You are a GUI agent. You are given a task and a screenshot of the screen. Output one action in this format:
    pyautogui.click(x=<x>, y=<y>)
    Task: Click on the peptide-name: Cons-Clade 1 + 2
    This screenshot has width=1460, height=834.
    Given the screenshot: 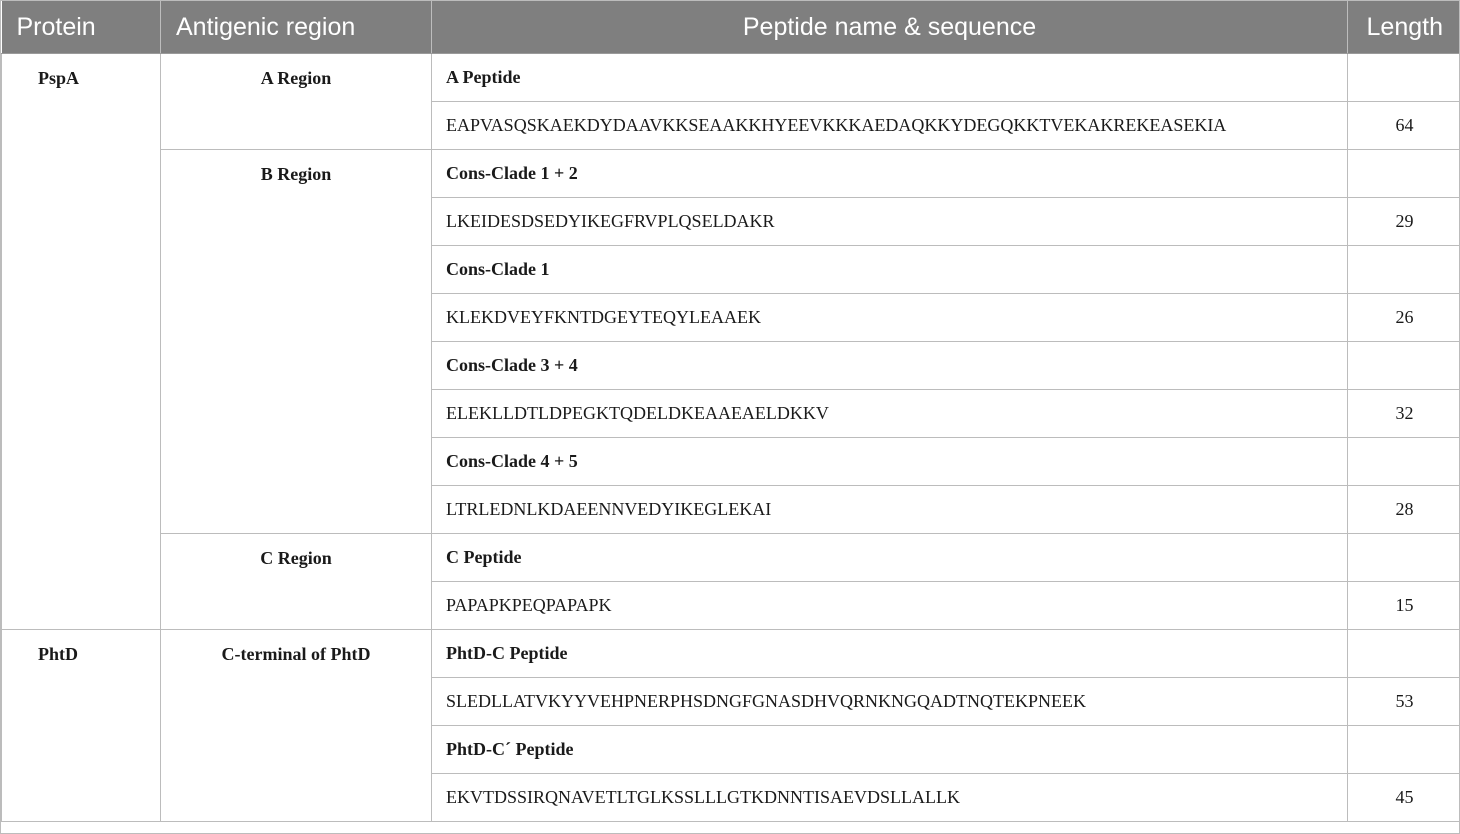 What is the action you would take?
    pyautogui.click(x=889, y=173)
    